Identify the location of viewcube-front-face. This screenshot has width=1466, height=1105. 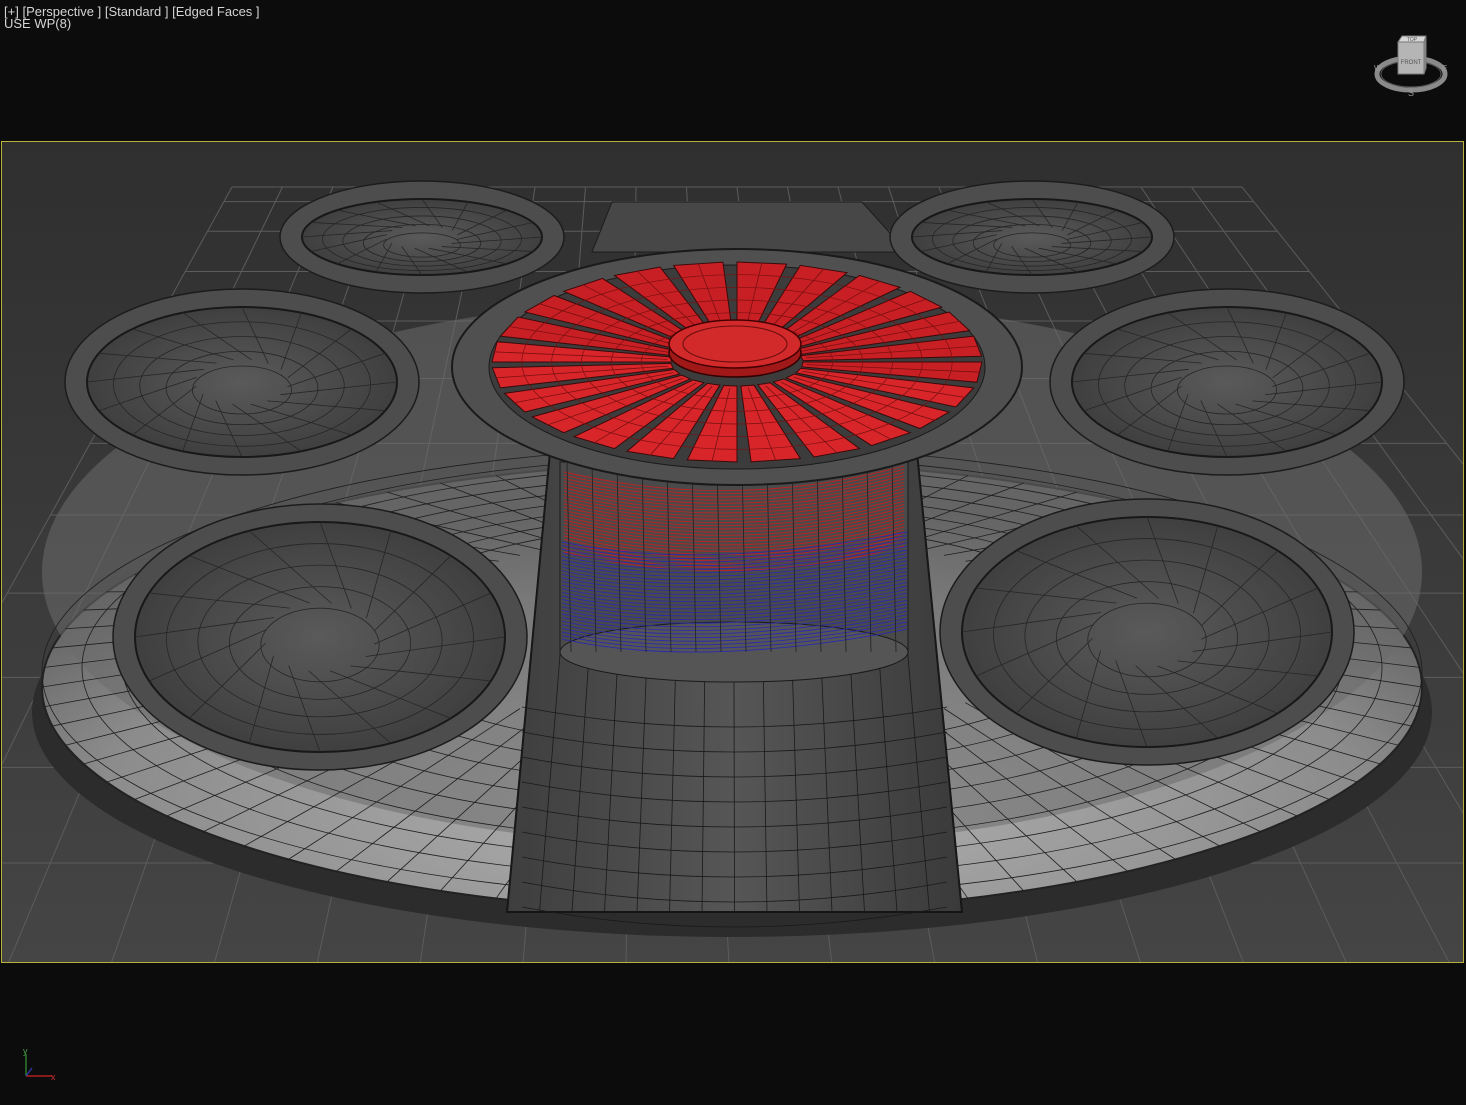
(1411, 58).